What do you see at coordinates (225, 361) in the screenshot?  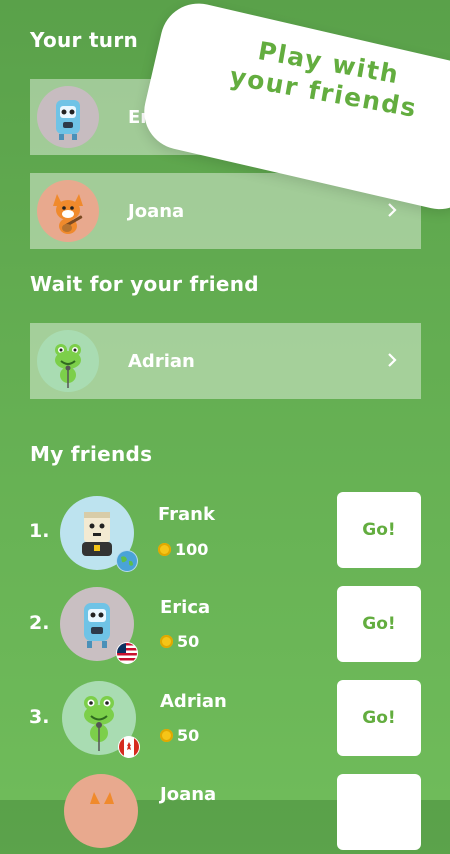 I see `game-row-adrian: Adrian` at bounding box center [225, 361].